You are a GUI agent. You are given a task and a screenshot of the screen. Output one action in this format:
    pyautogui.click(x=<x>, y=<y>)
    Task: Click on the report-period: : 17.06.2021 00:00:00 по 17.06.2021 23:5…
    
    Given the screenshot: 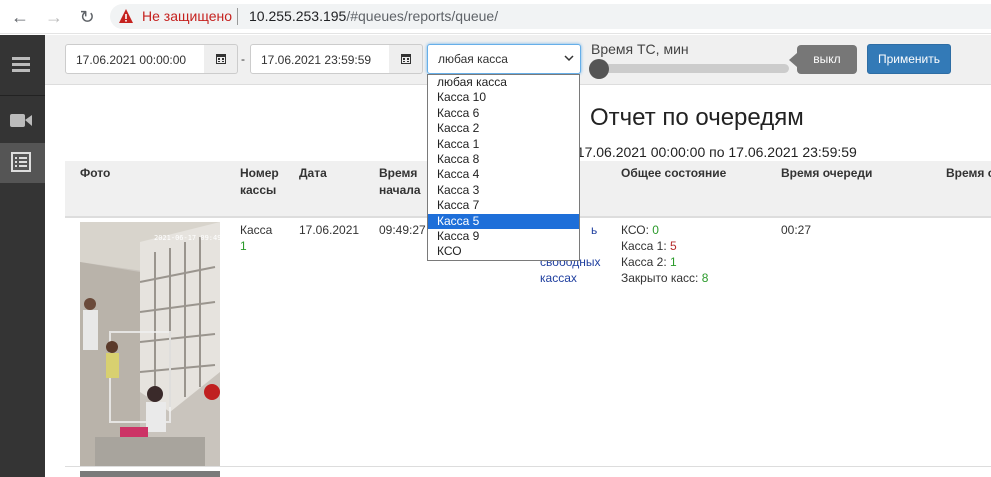 What is the action you would take?
    pyautogui.click(x=713, y=152)
    